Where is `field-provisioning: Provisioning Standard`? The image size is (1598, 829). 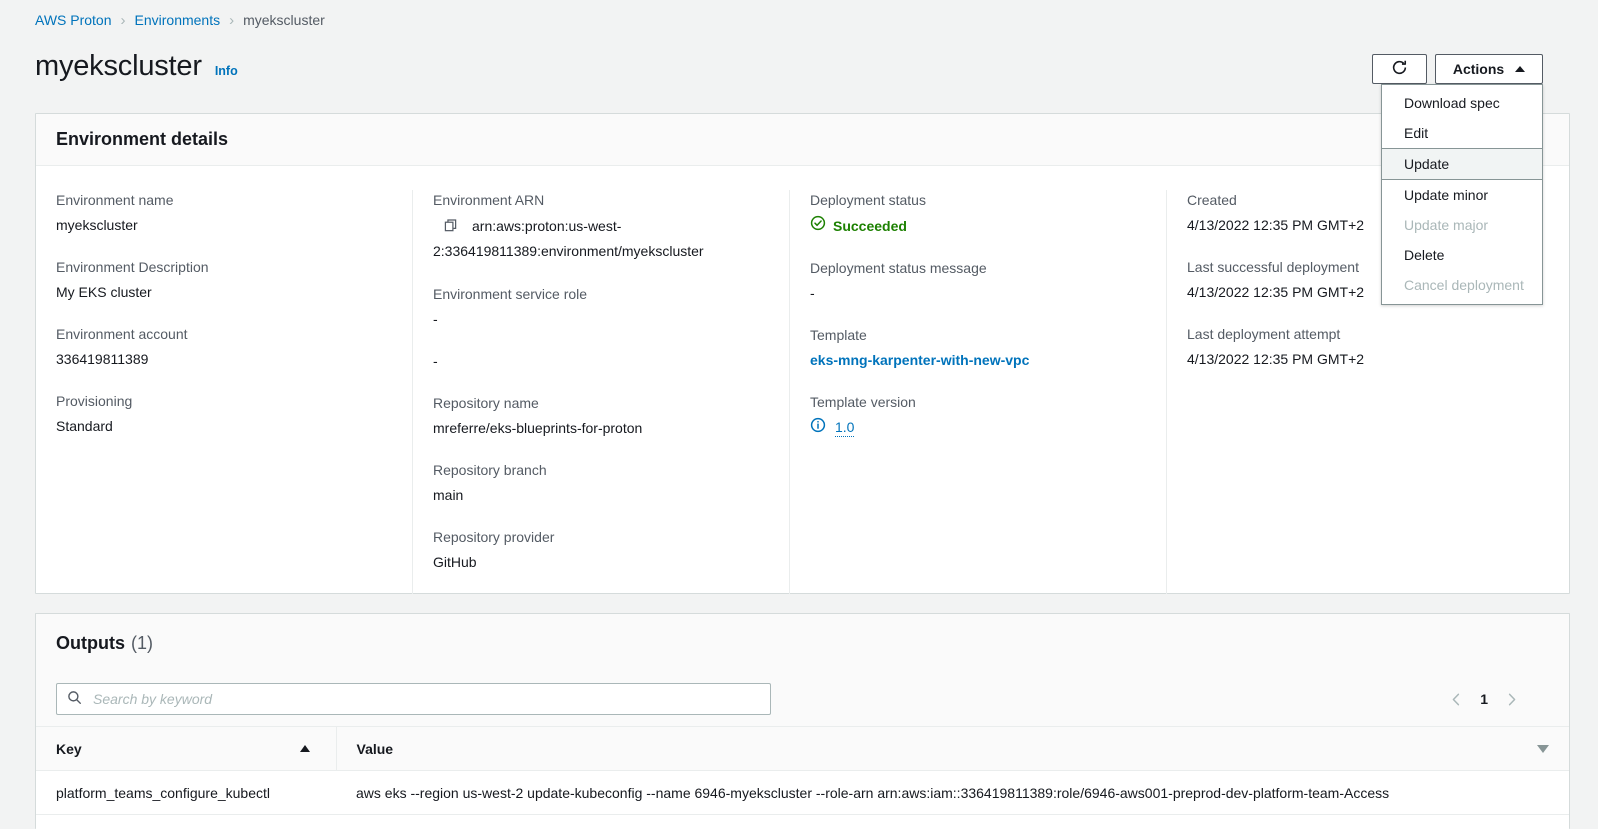 field-provisioning: Provisioning Standard is located at coordinates (224, 414).